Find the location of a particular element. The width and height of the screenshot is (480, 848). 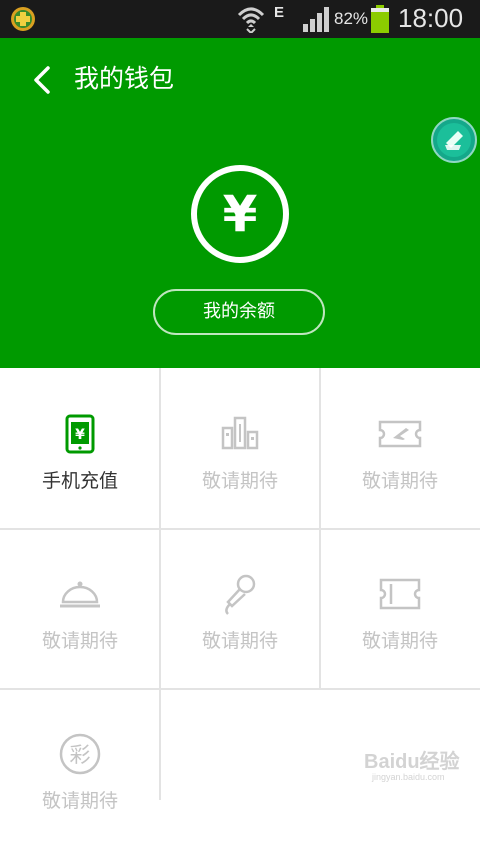

baidu-jingyan-watermark: Baidu经验 jingyan.baidu.com is located at coordinates (412, 765).